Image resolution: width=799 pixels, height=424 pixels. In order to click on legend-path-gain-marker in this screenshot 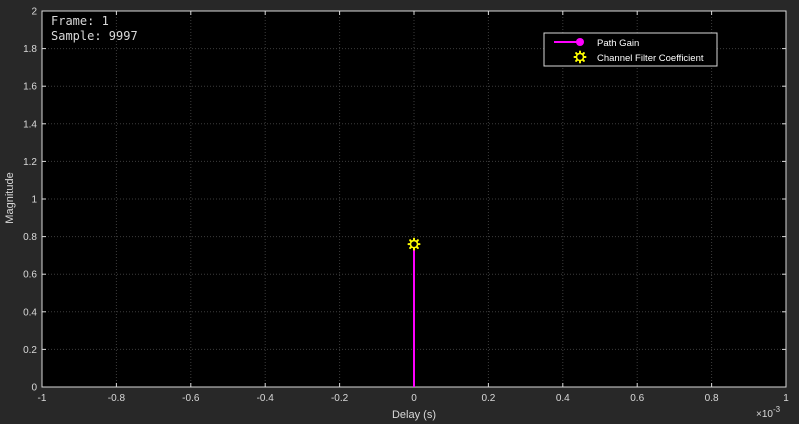, I will do `click(580, 42)`.